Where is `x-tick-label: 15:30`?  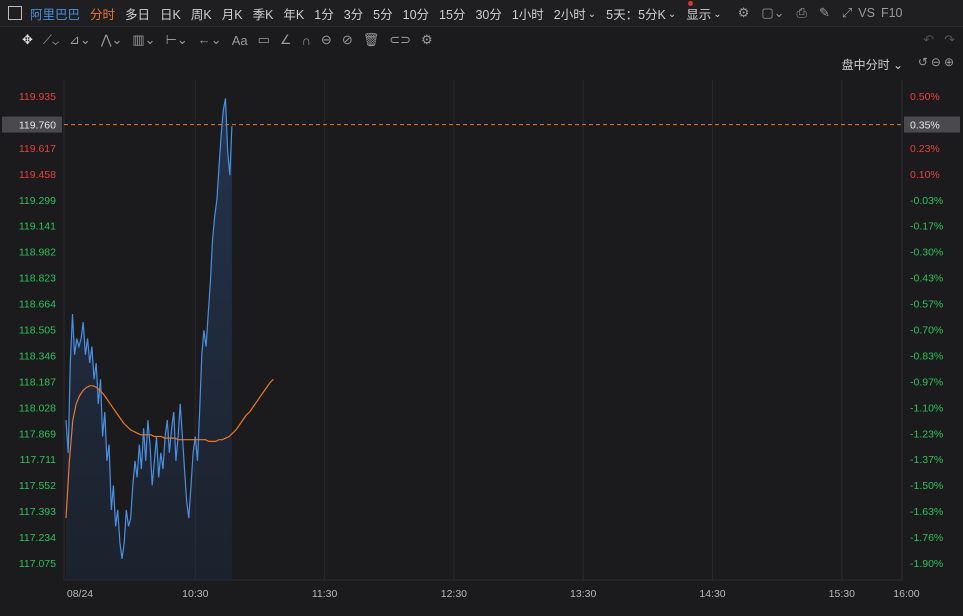
x-tick-label: 15:30 is located at coordinates (842, 594).